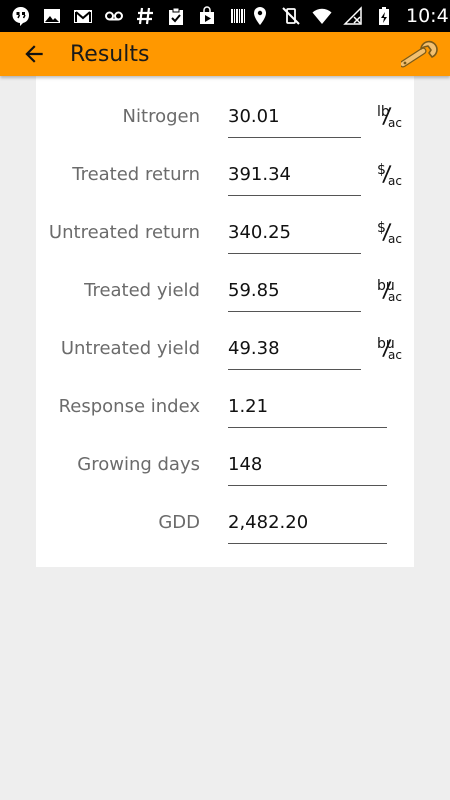 This screenshot has width=450, height=800. I want to click on field-label: Response index, so click(129, 406).